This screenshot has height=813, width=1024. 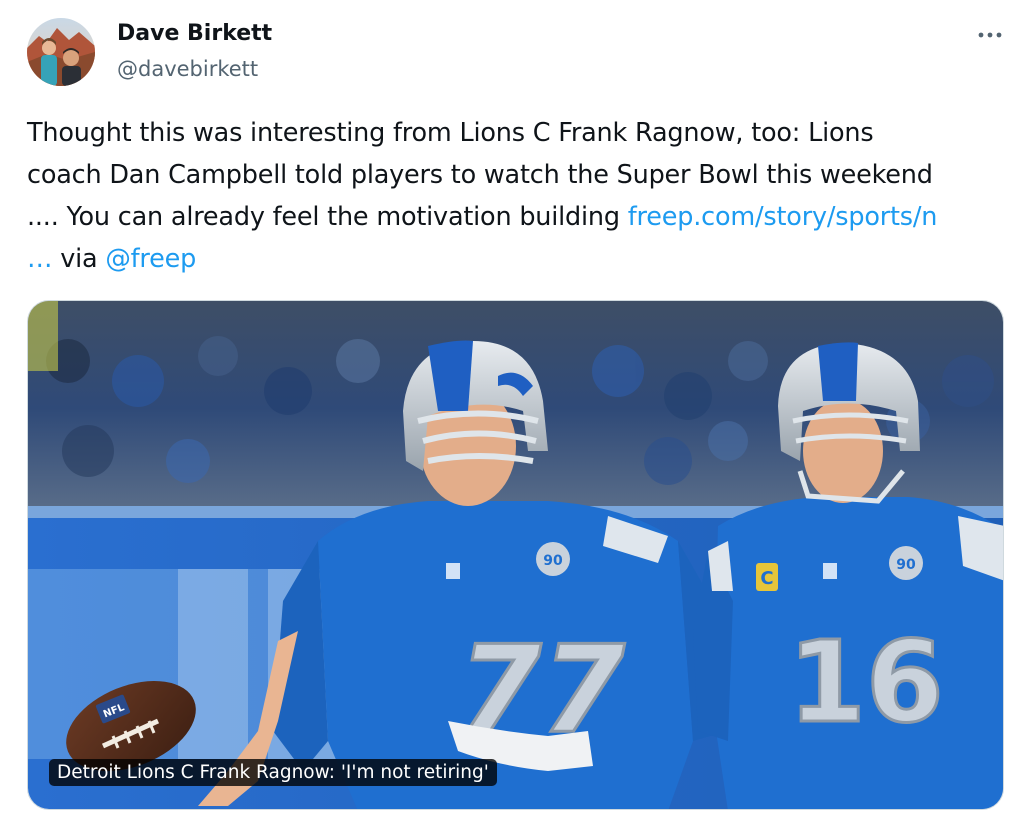 I want to click on svg-text: C, so click(x=766, y=578).